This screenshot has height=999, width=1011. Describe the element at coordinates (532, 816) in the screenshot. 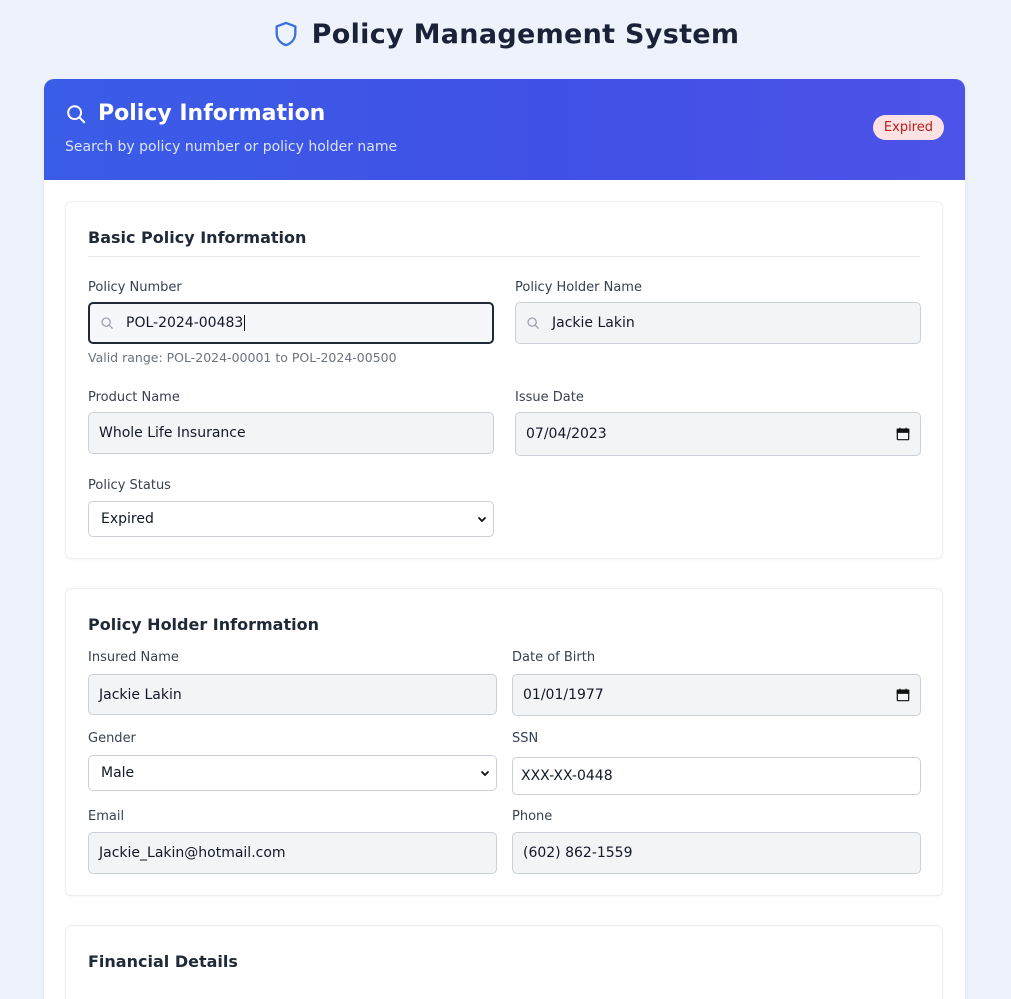

I see `phone-label: Phone` at that location.